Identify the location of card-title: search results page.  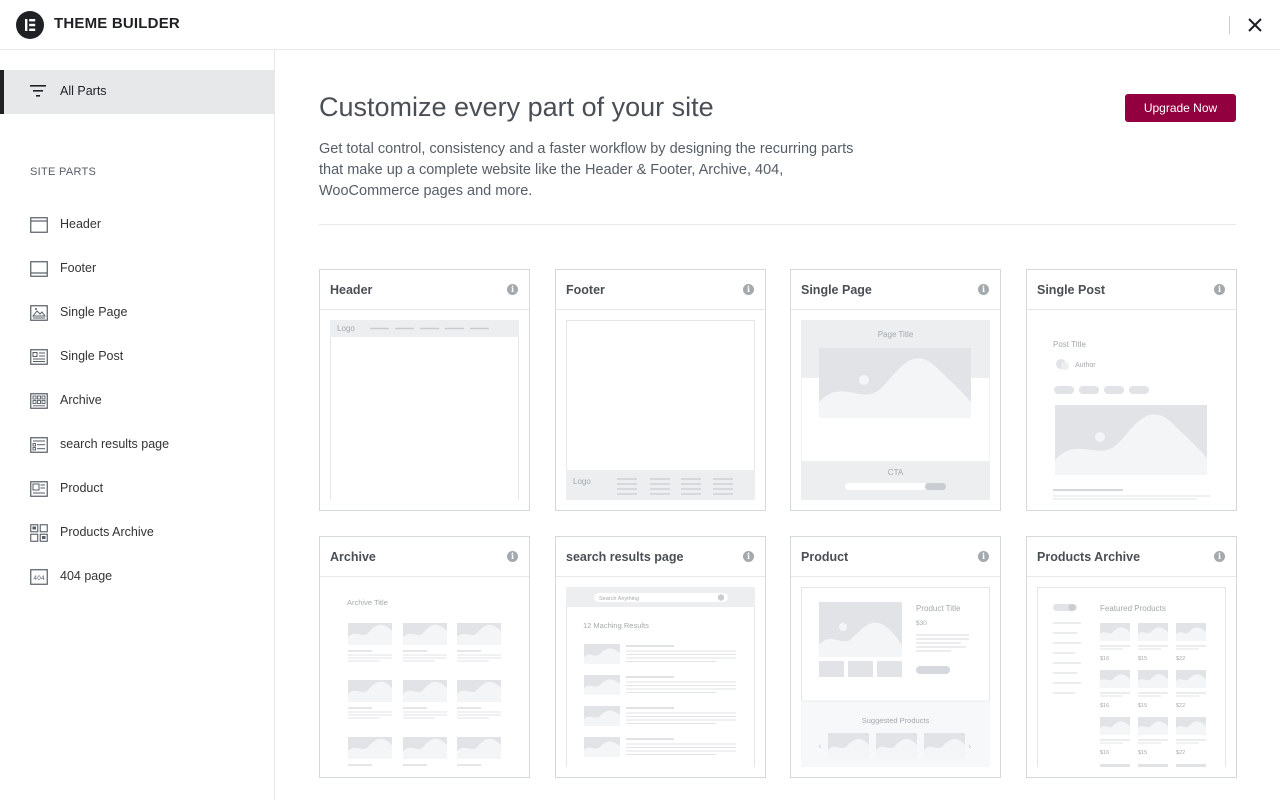
(625, 557).